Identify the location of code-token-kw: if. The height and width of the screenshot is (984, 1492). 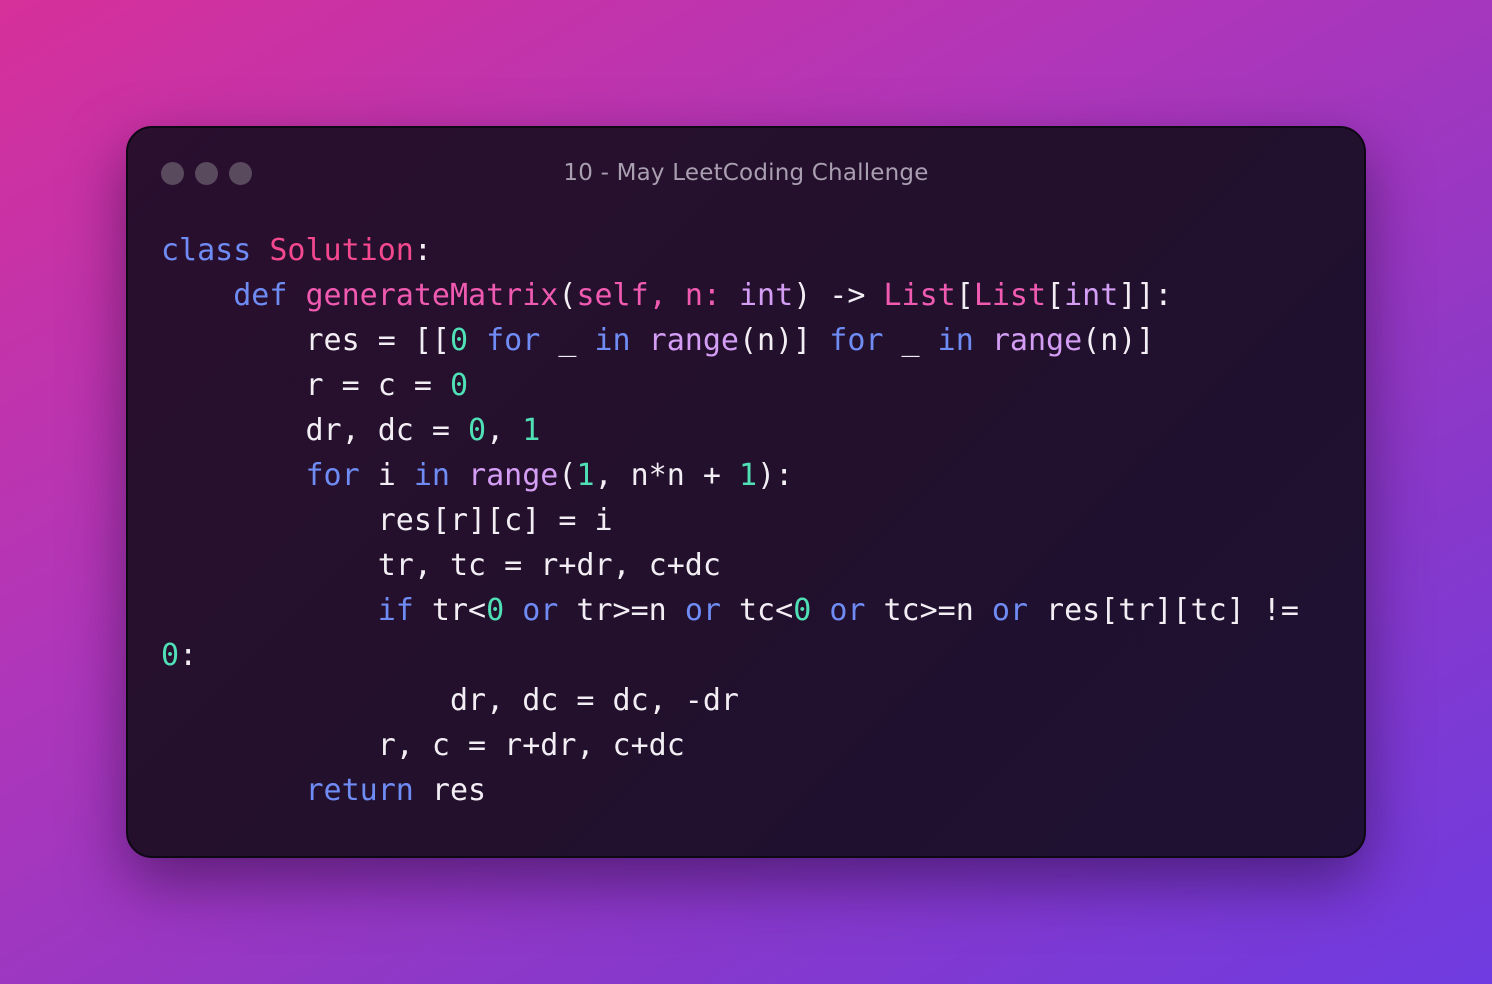
(395, 610).